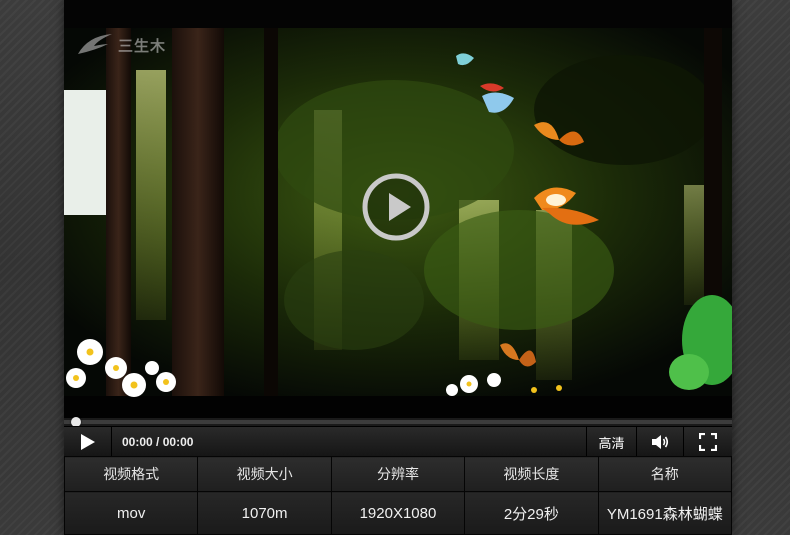  I want to click on current-time: 00:00, so click(137, 442).